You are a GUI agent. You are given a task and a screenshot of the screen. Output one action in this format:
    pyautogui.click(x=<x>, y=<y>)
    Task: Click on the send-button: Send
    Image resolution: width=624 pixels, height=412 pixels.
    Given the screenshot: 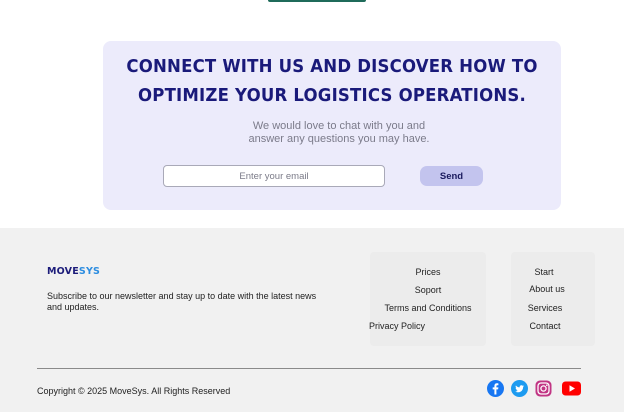 What is the action you would take?
    pyautogui.click(x=451, y=176)
    